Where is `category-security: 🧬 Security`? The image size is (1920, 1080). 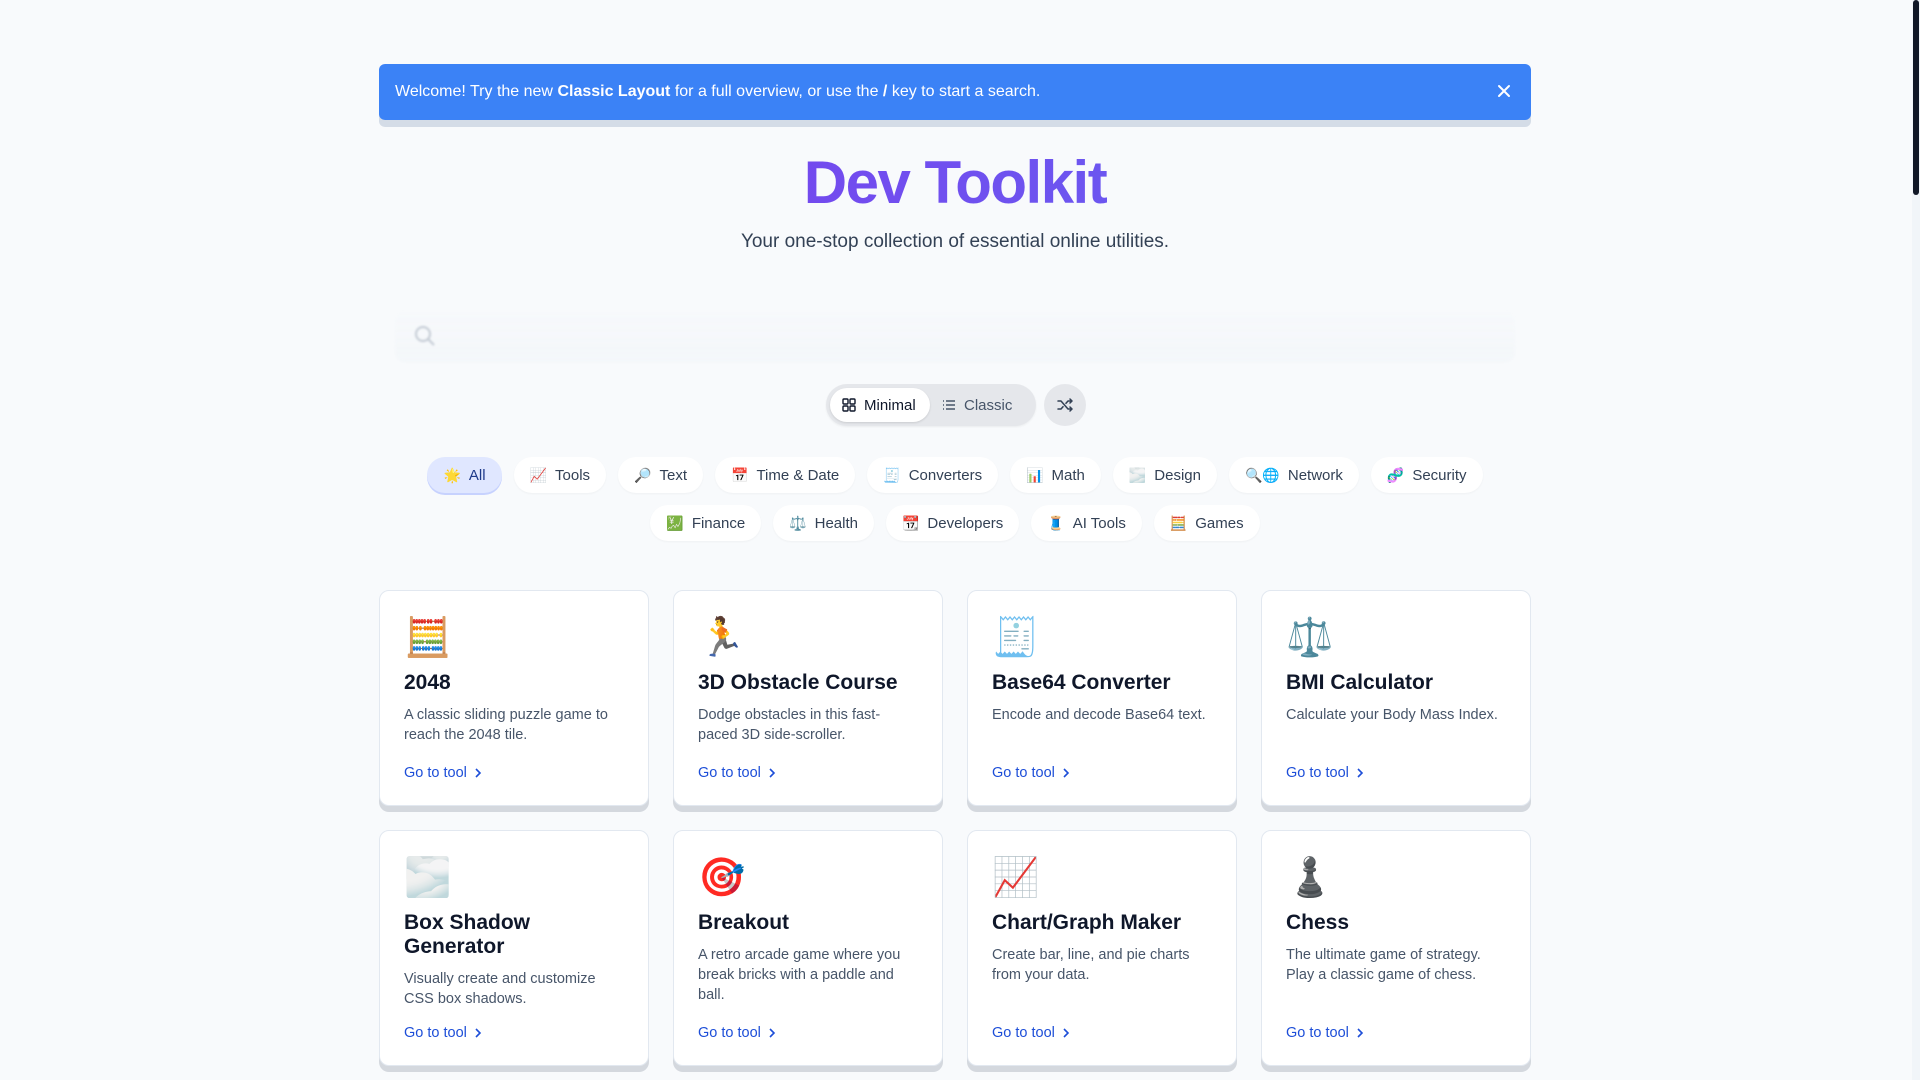 category-security: 🧬 Security is located at coordinates (1426, 475).